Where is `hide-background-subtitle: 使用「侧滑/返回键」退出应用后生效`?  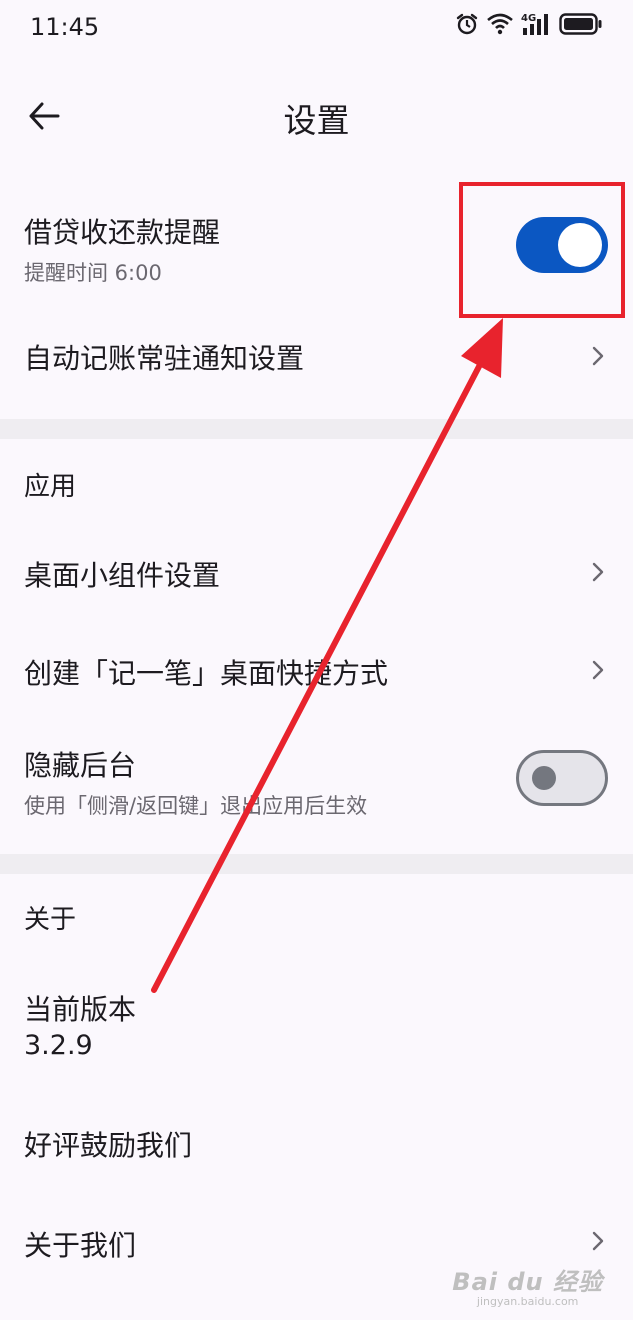
hide-background-subtitle: 使用「侧滑/返回键」退出应用后生效 is located at coordinates (196, 806).